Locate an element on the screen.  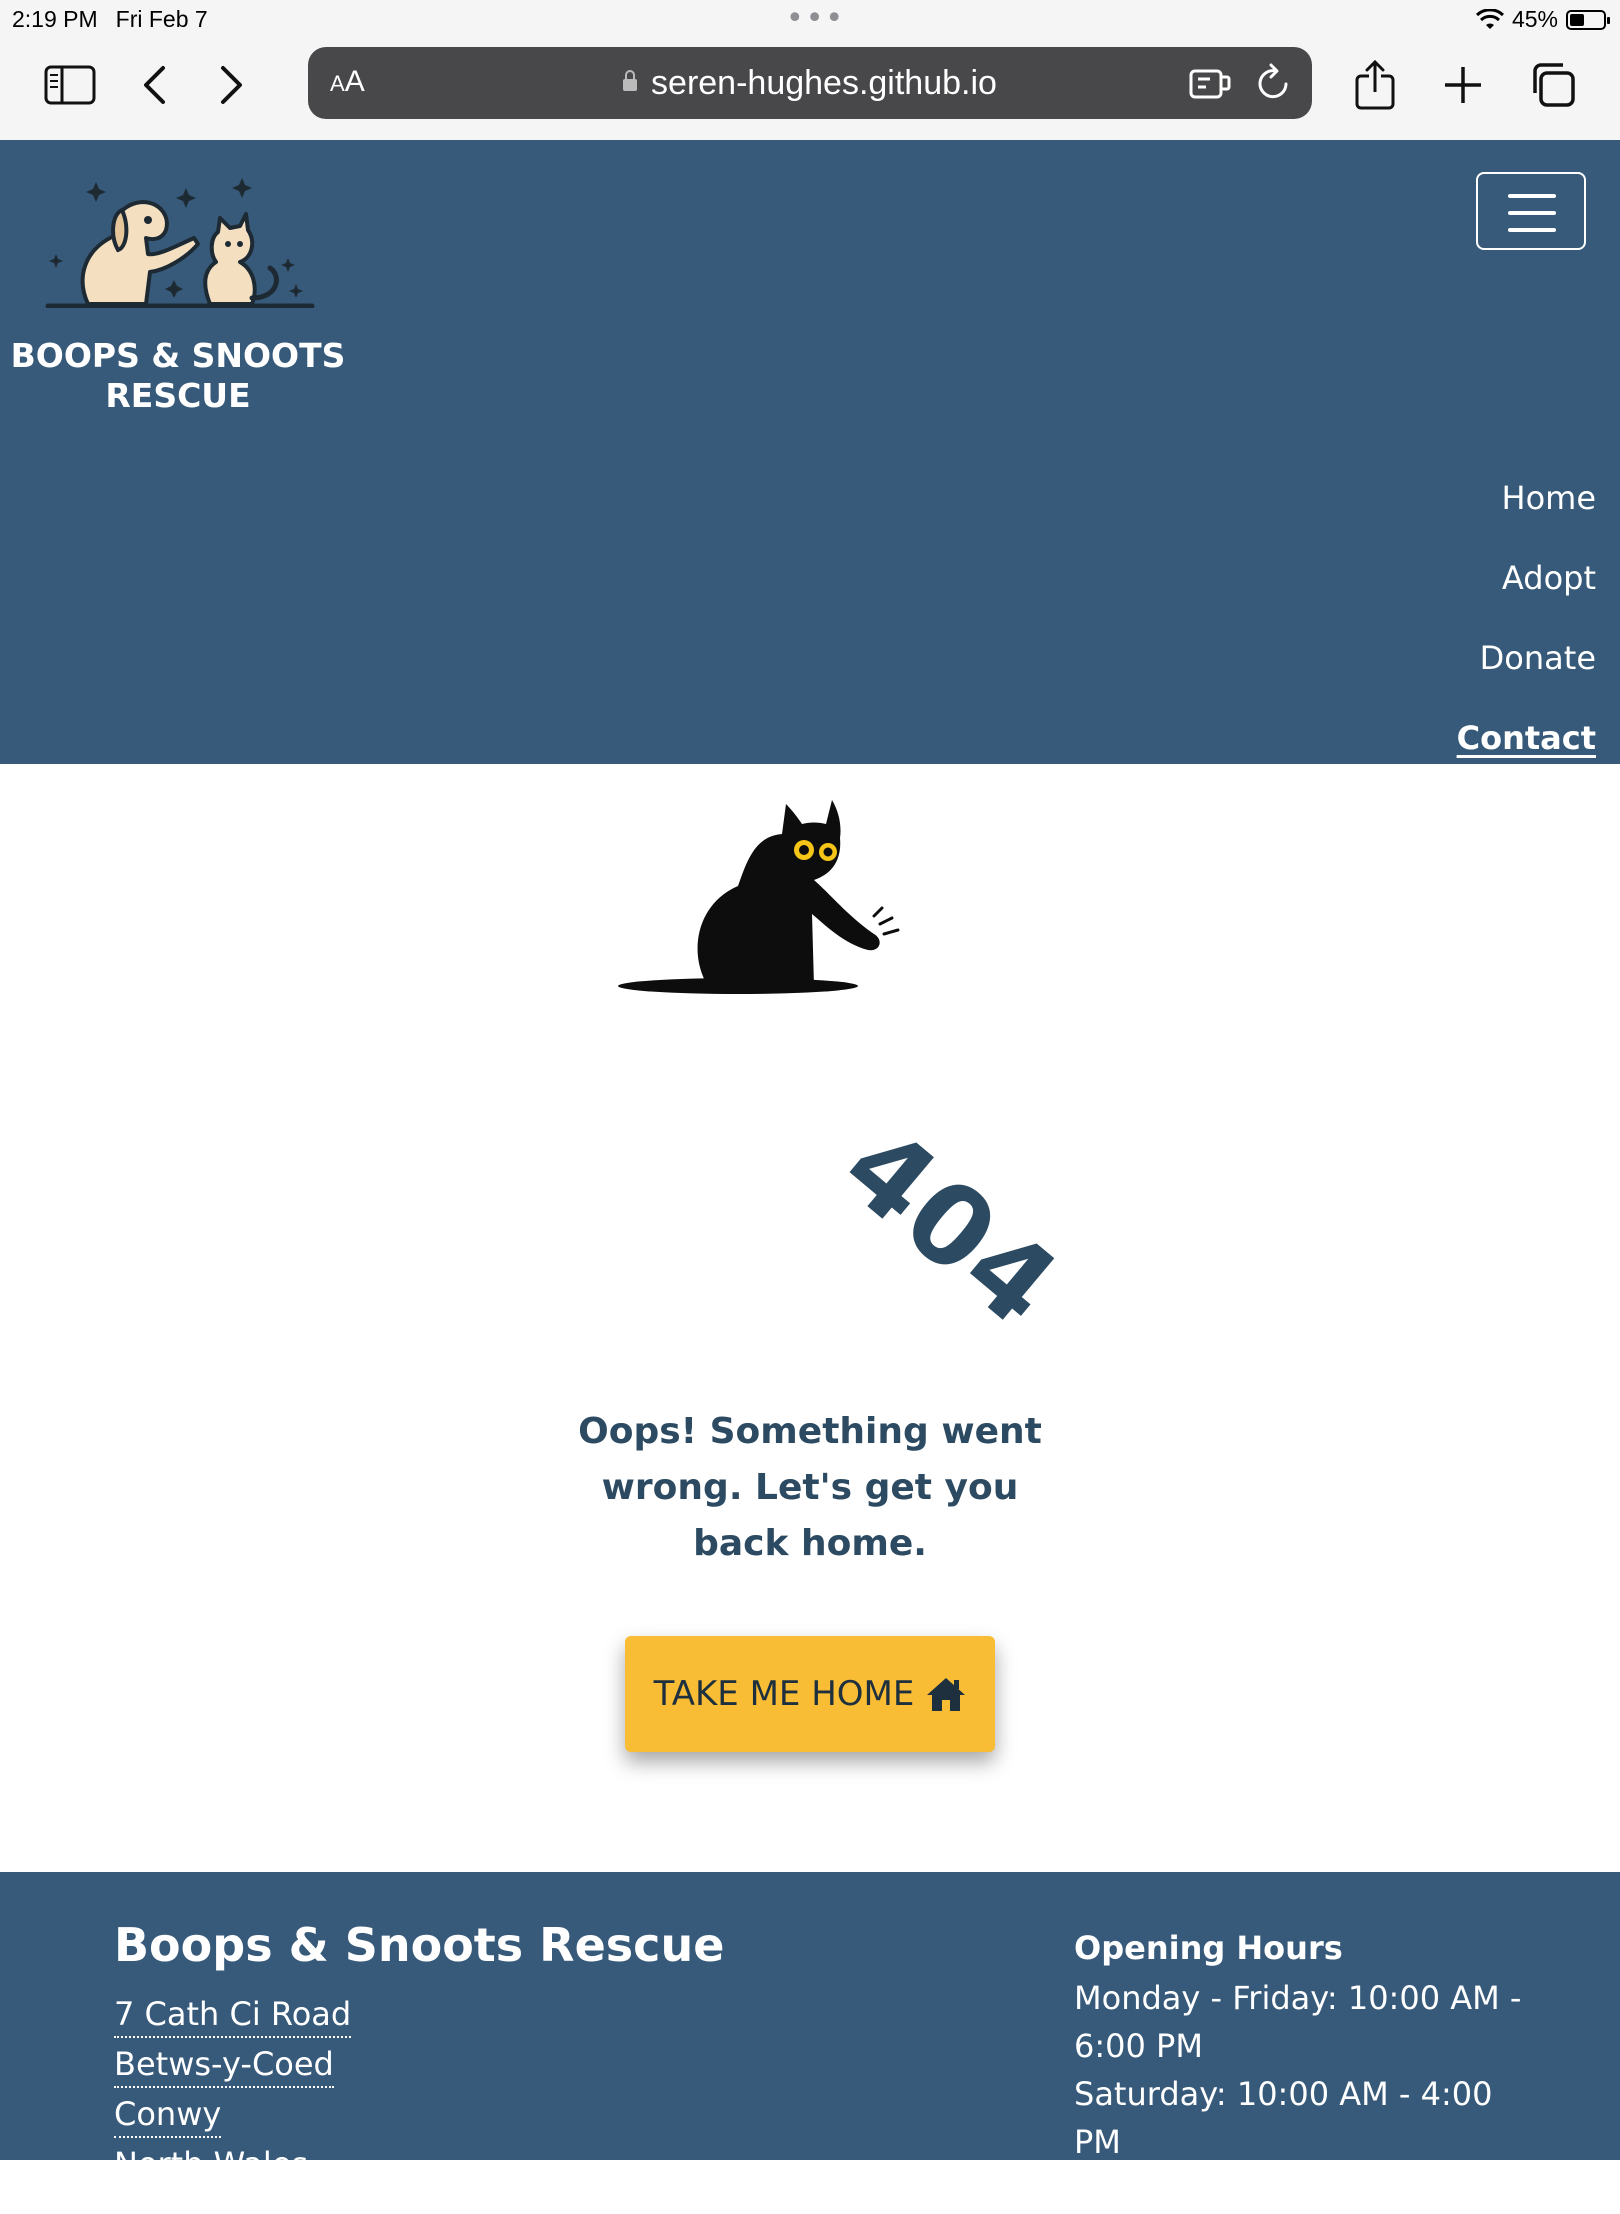
address-bar: AA seren-hughes.github.io is located at coordinates (810, 83).